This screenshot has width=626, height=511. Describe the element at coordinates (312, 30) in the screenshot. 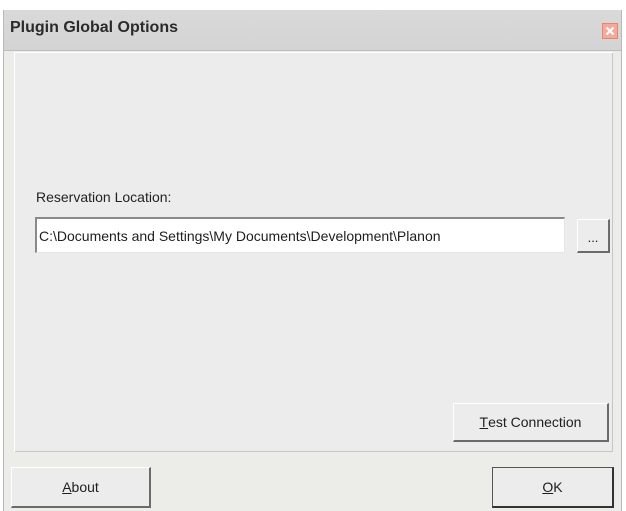

I see `title-bar: Plugin Global Options` at that location.